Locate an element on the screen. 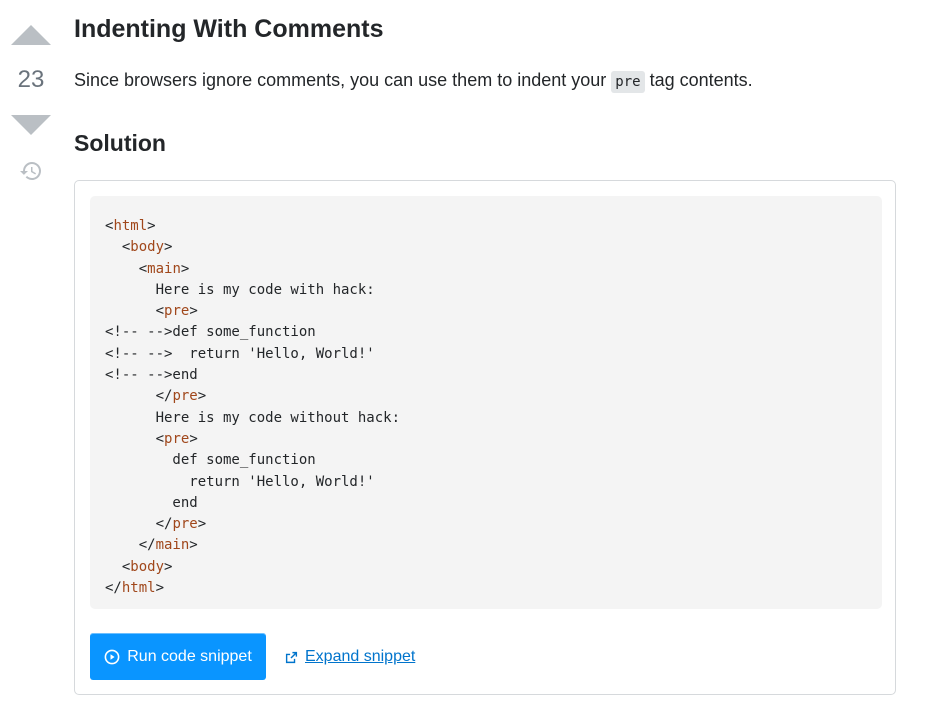  code-text: Here is my code with hack: is located at coordinates (240, 289).